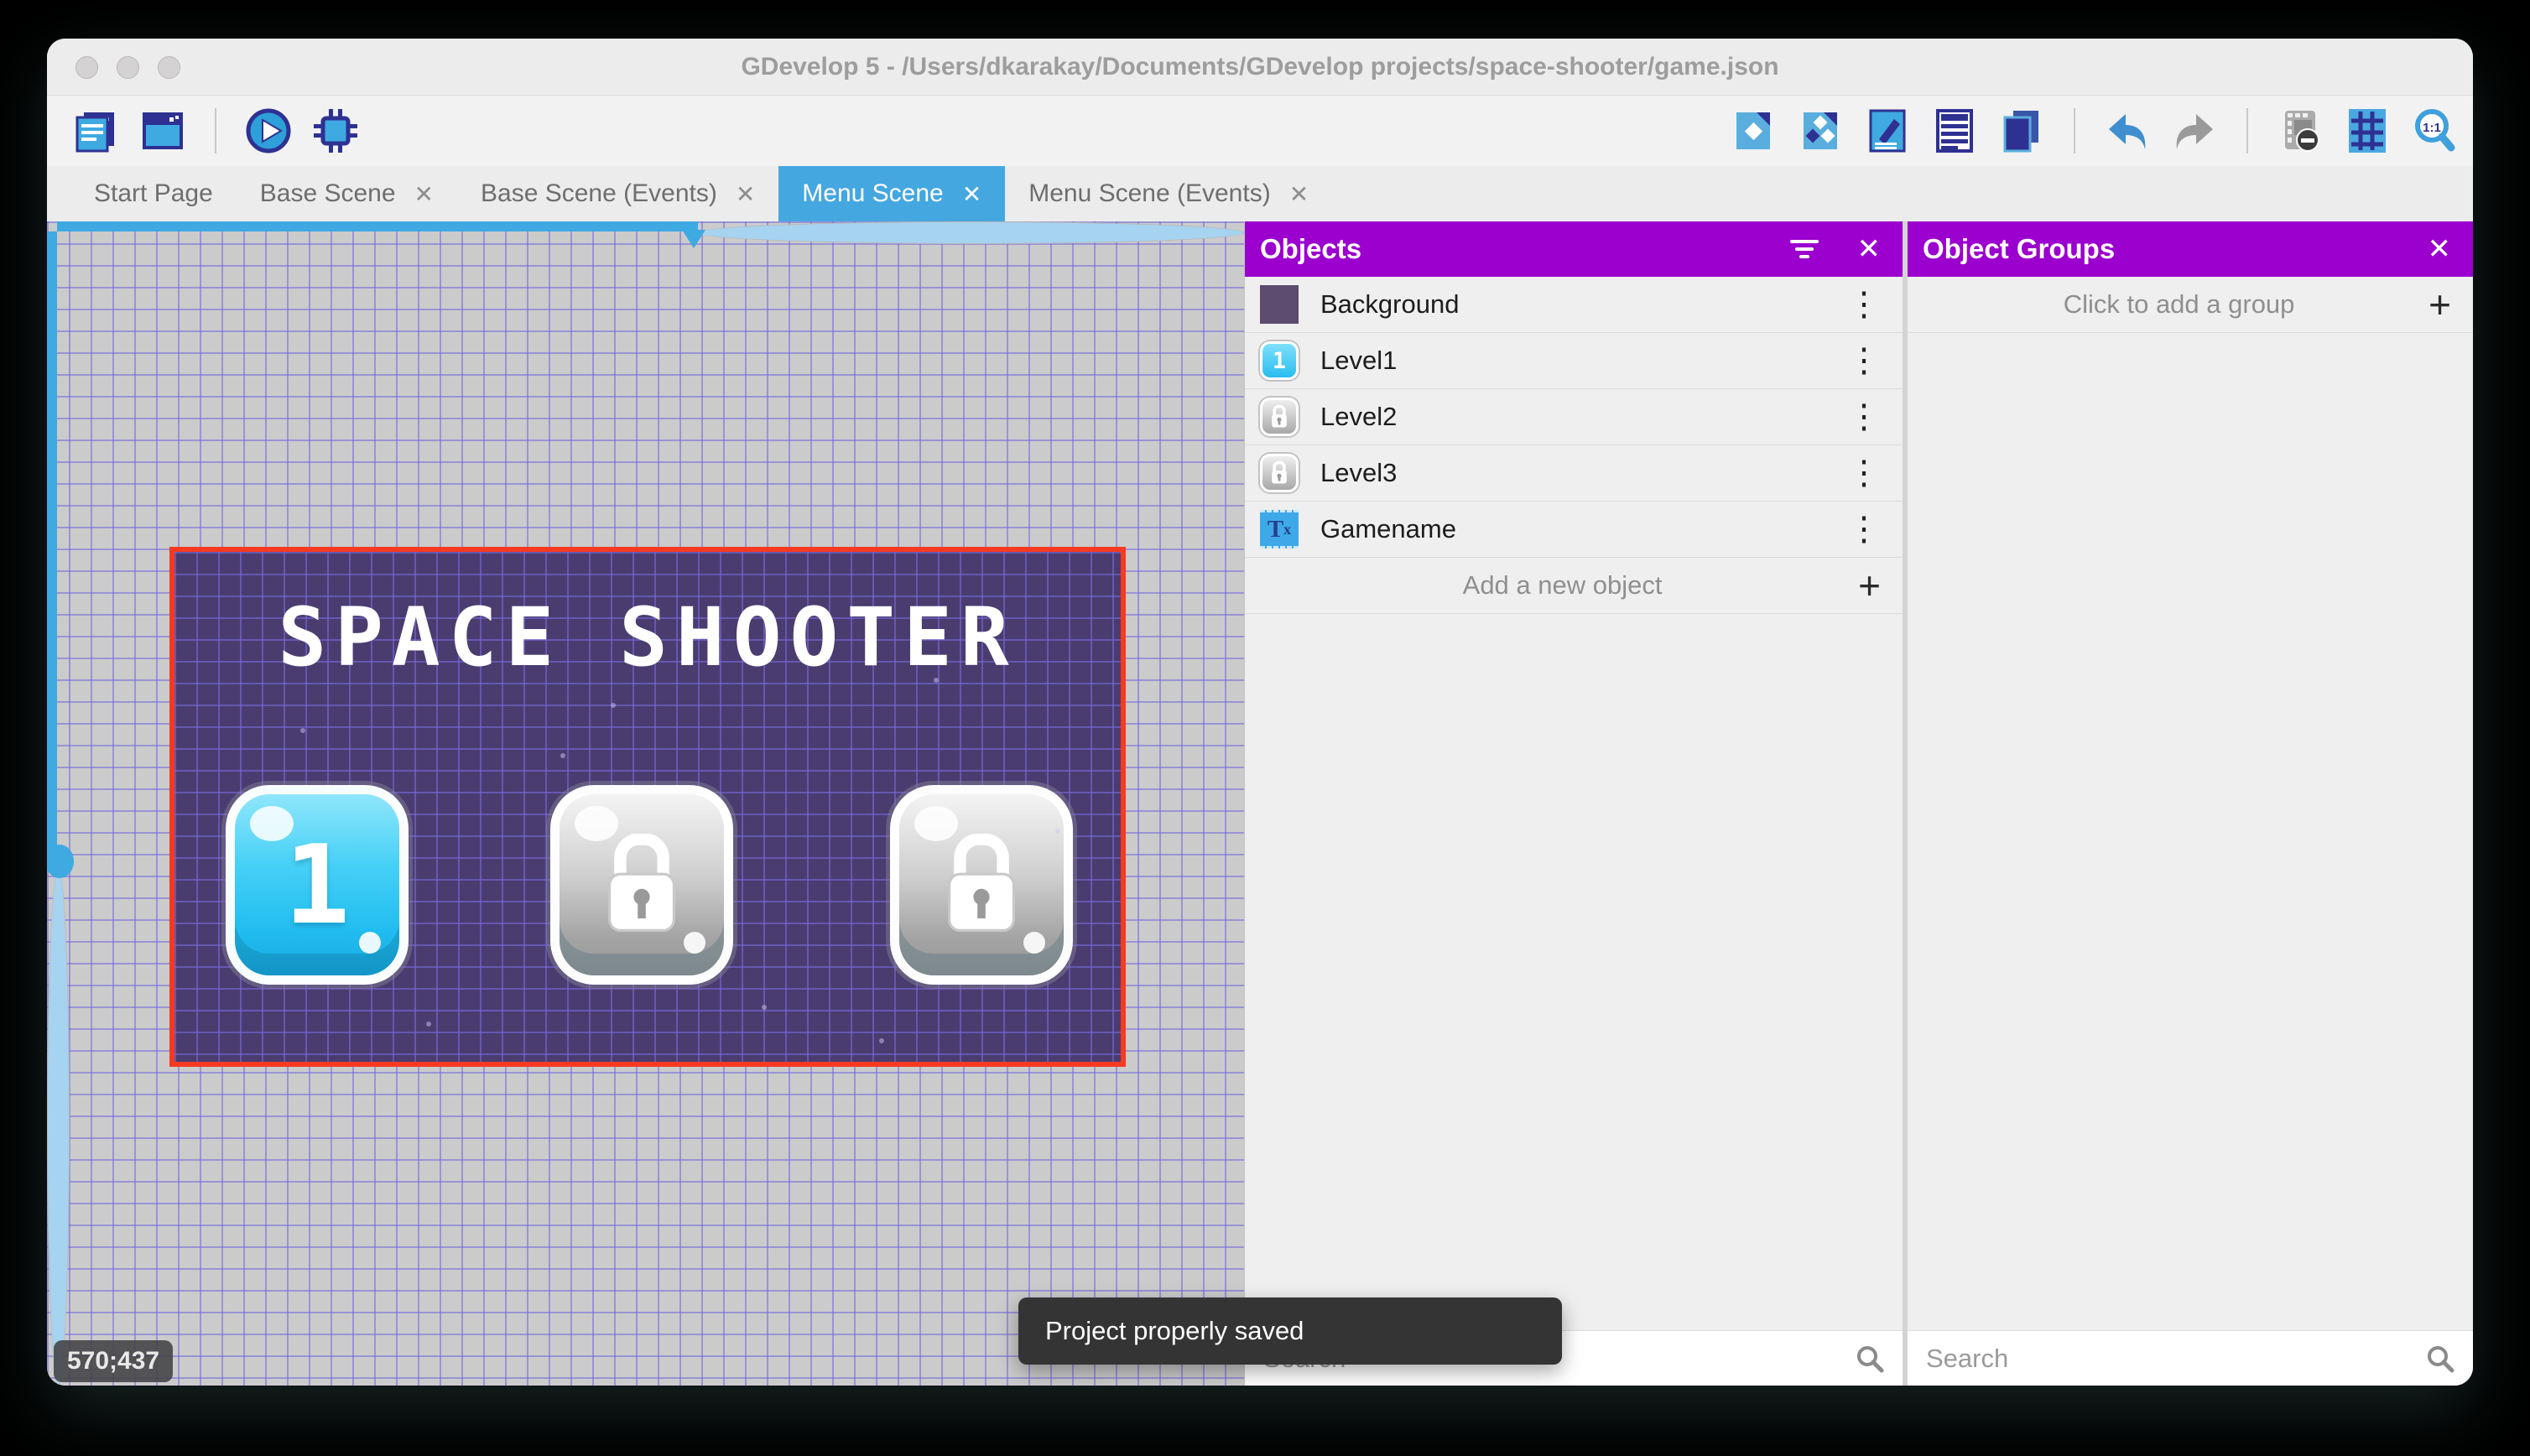  Describe the element at coordinates (599, 193) in the screenshot. I see `tab-label: Base Scene (Events)` at that location.